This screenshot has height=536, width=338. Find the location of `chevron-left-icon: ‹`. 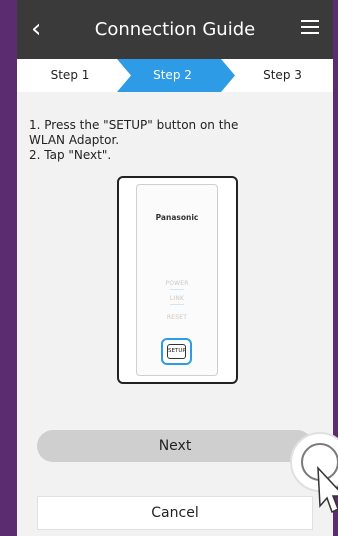

chevron-left-icon: ‹ is located at coordinates (43, 29).